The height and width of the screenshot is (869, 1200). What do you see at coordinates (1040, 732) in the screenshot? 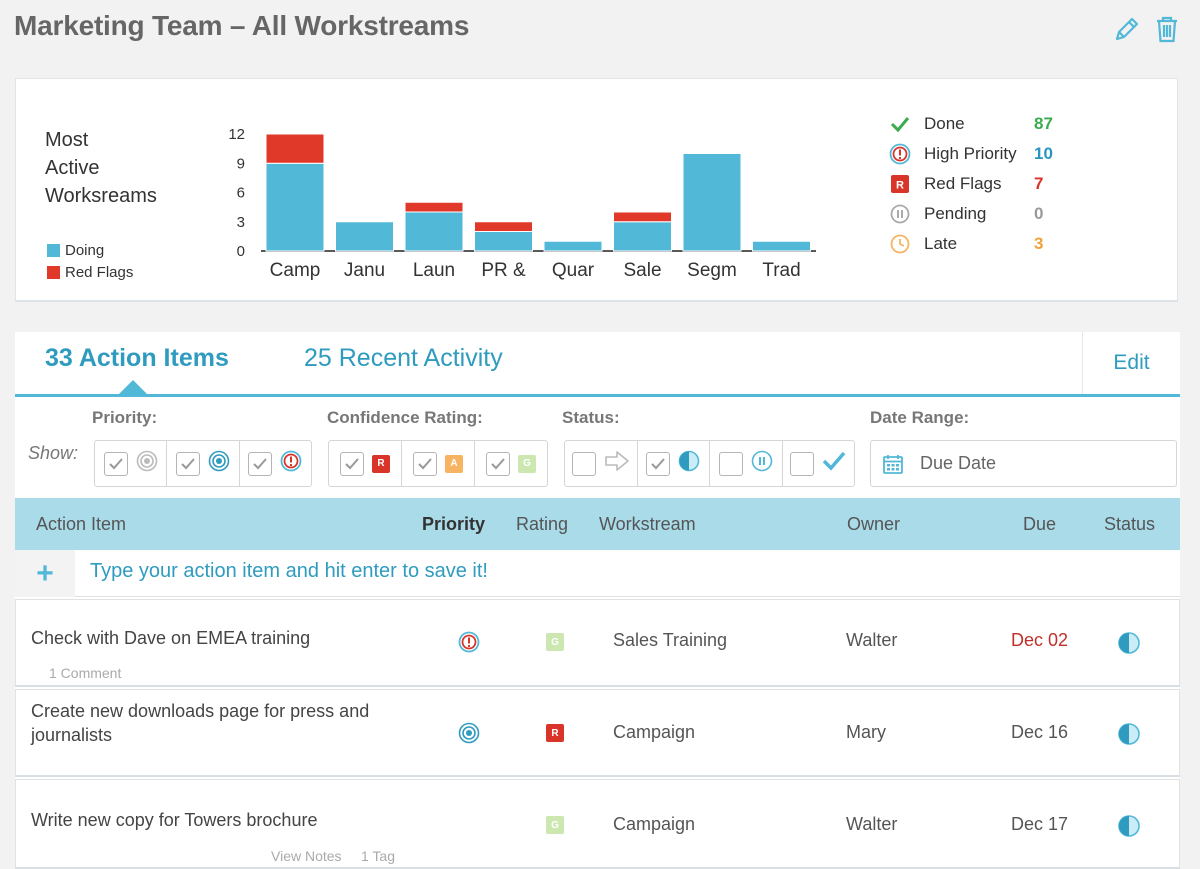
I see `due-date-cell: Dec 16` at bounding box center [1040, 732].